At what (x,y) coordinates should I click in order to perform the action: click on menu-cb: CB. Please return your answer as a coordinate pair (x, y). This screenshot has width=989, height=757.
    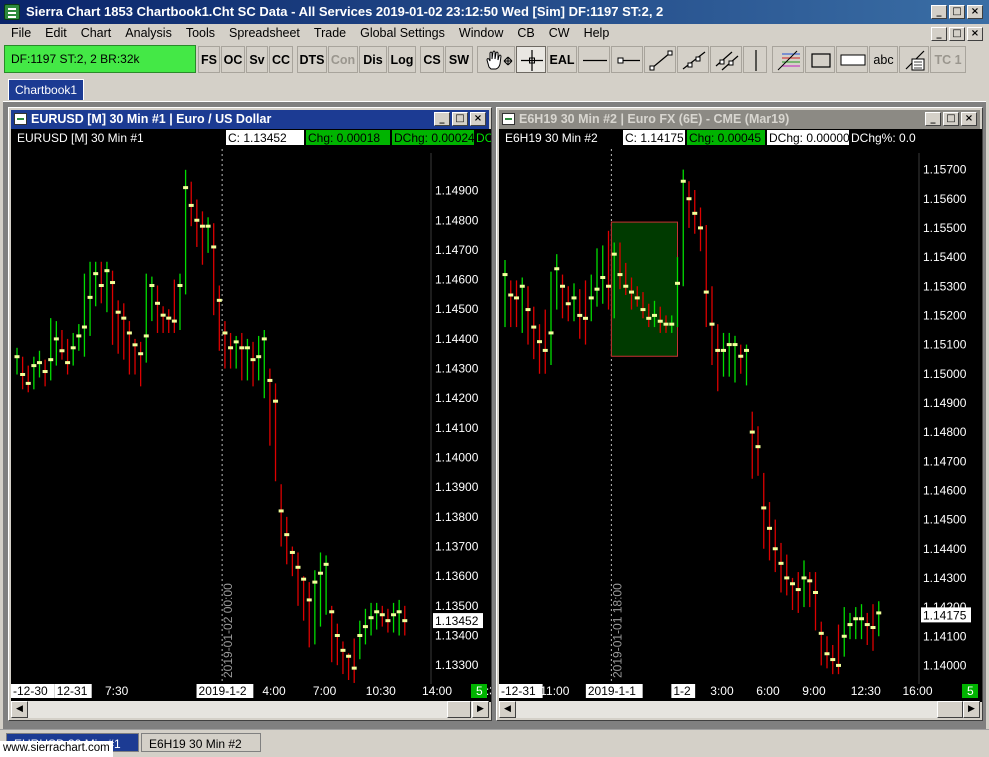
    Looking at the image, I should click on (525, 33).